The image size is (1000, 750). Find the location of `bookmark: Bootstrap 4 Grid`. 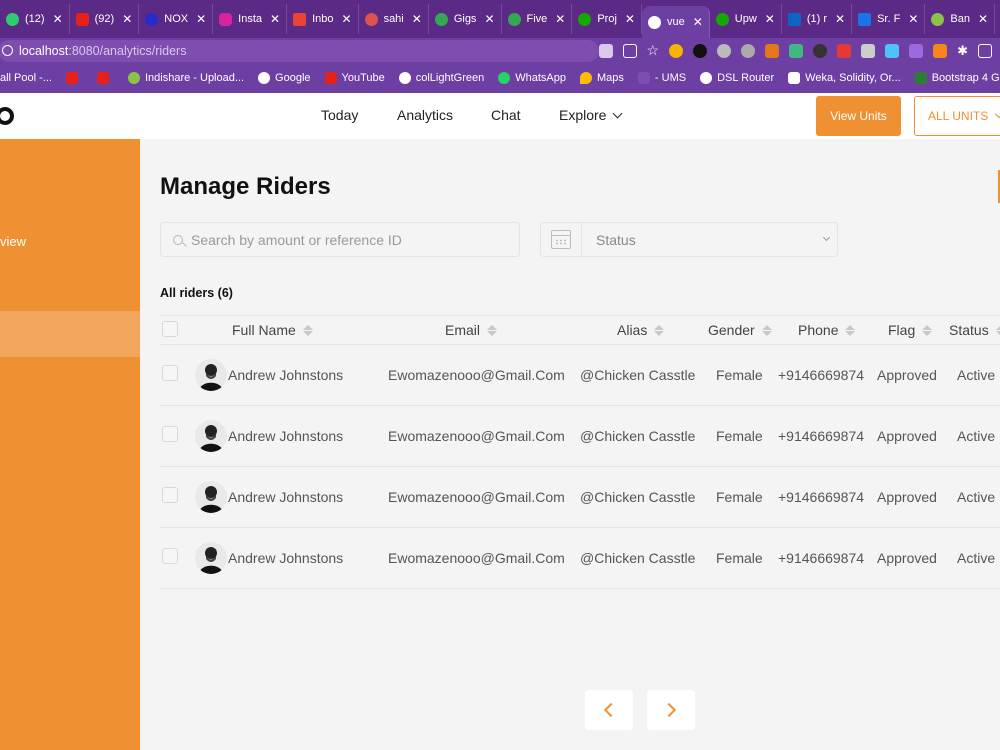

bookmark: Bootstrap 4 Grid is located at coordinates (957, 78).